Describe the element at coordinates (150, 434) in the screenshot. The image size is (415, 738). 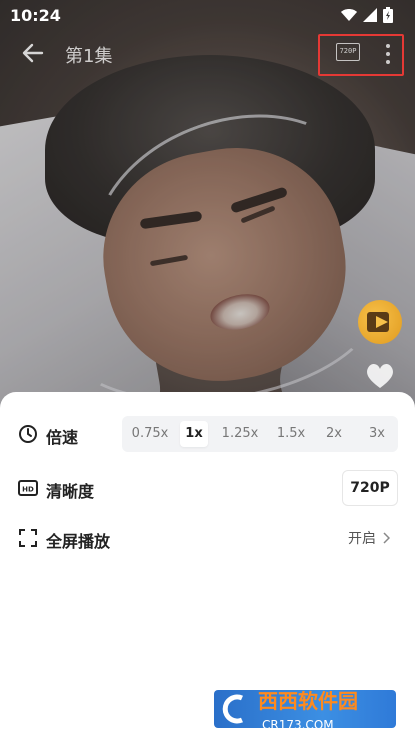
I see `speed-option-0.75x: 0.75x` at that location.